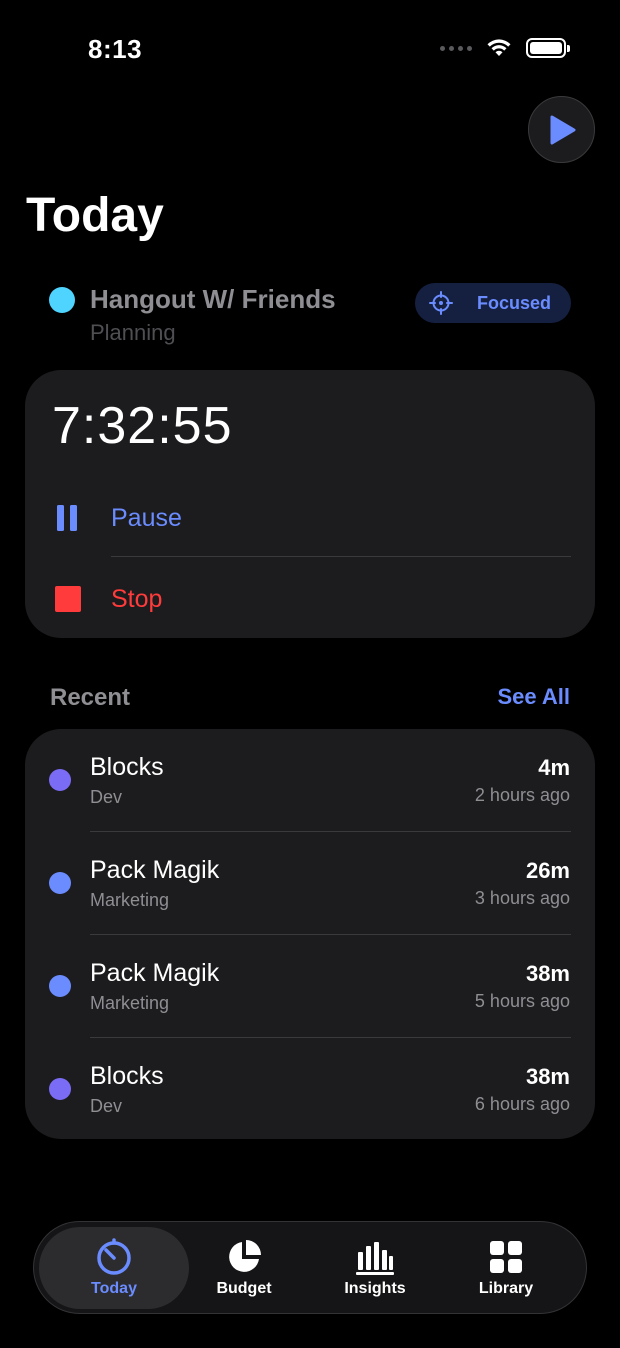  What do you see at coordinates (310, 518) in the screenshot?
I see `pause-button: Pause` at bounding box center [310, 518].